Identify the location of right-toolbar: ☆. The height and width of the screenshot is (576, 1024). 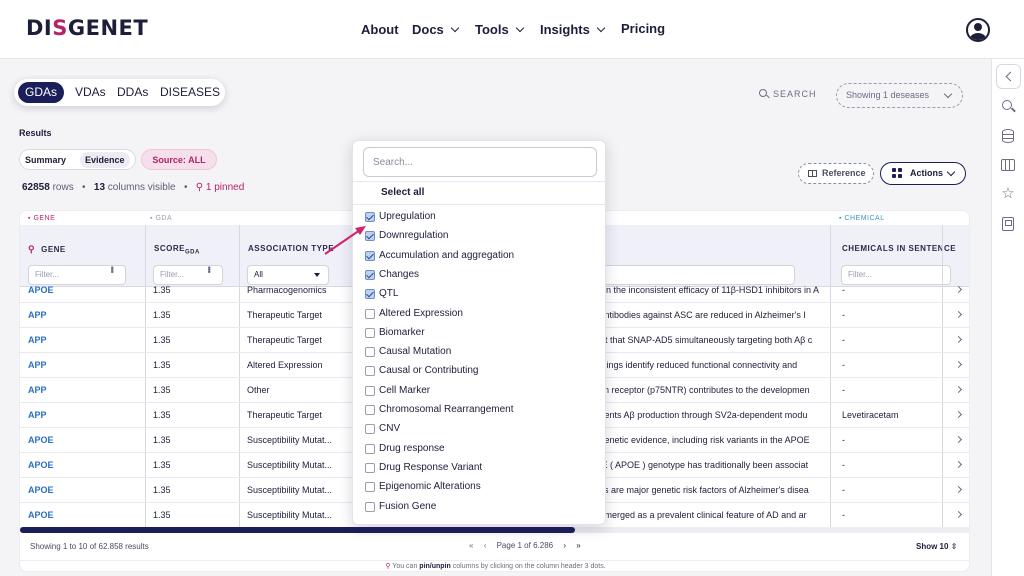
(1007, 317).